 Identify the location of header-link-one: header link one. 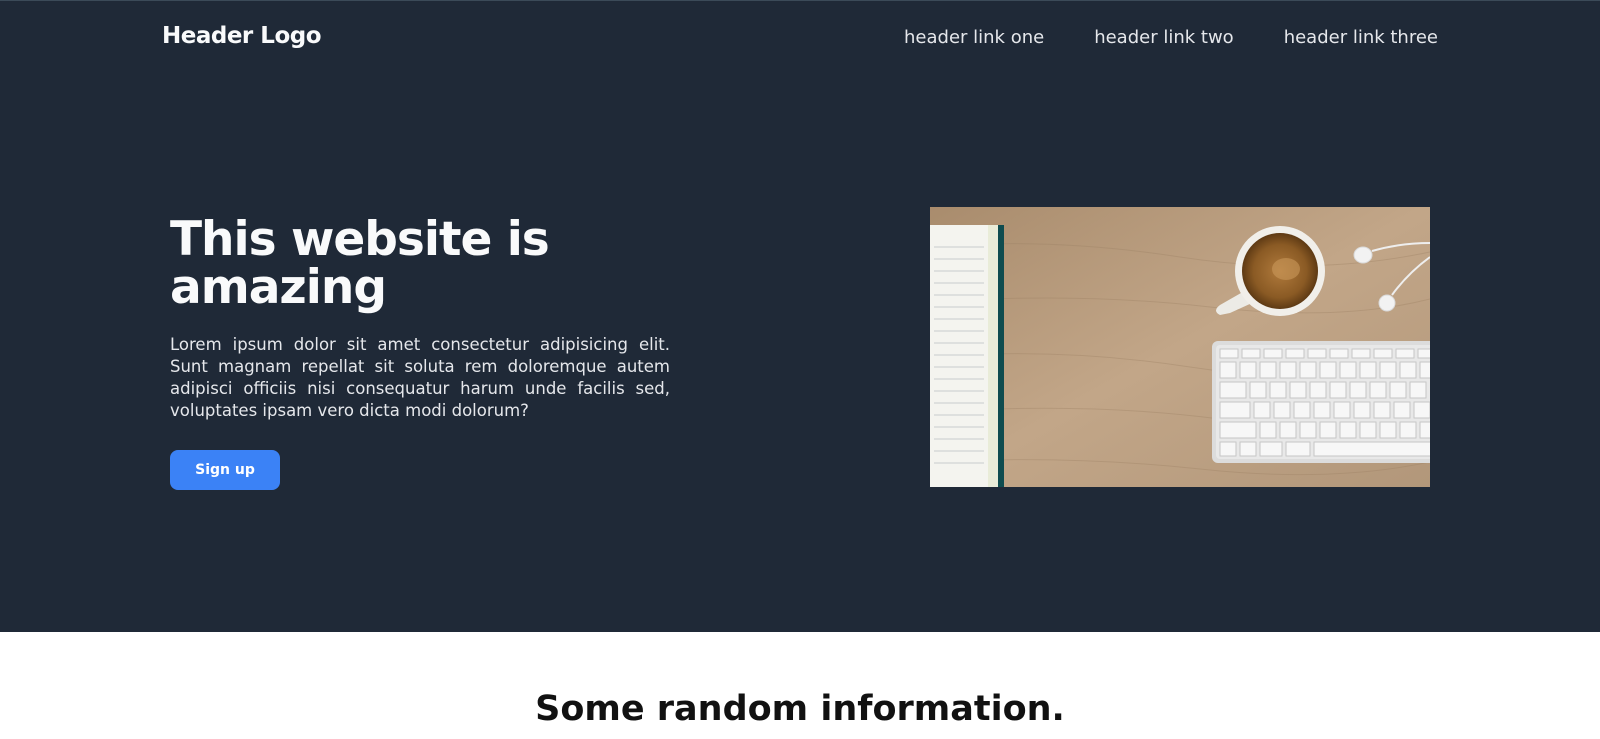
(974, 37).